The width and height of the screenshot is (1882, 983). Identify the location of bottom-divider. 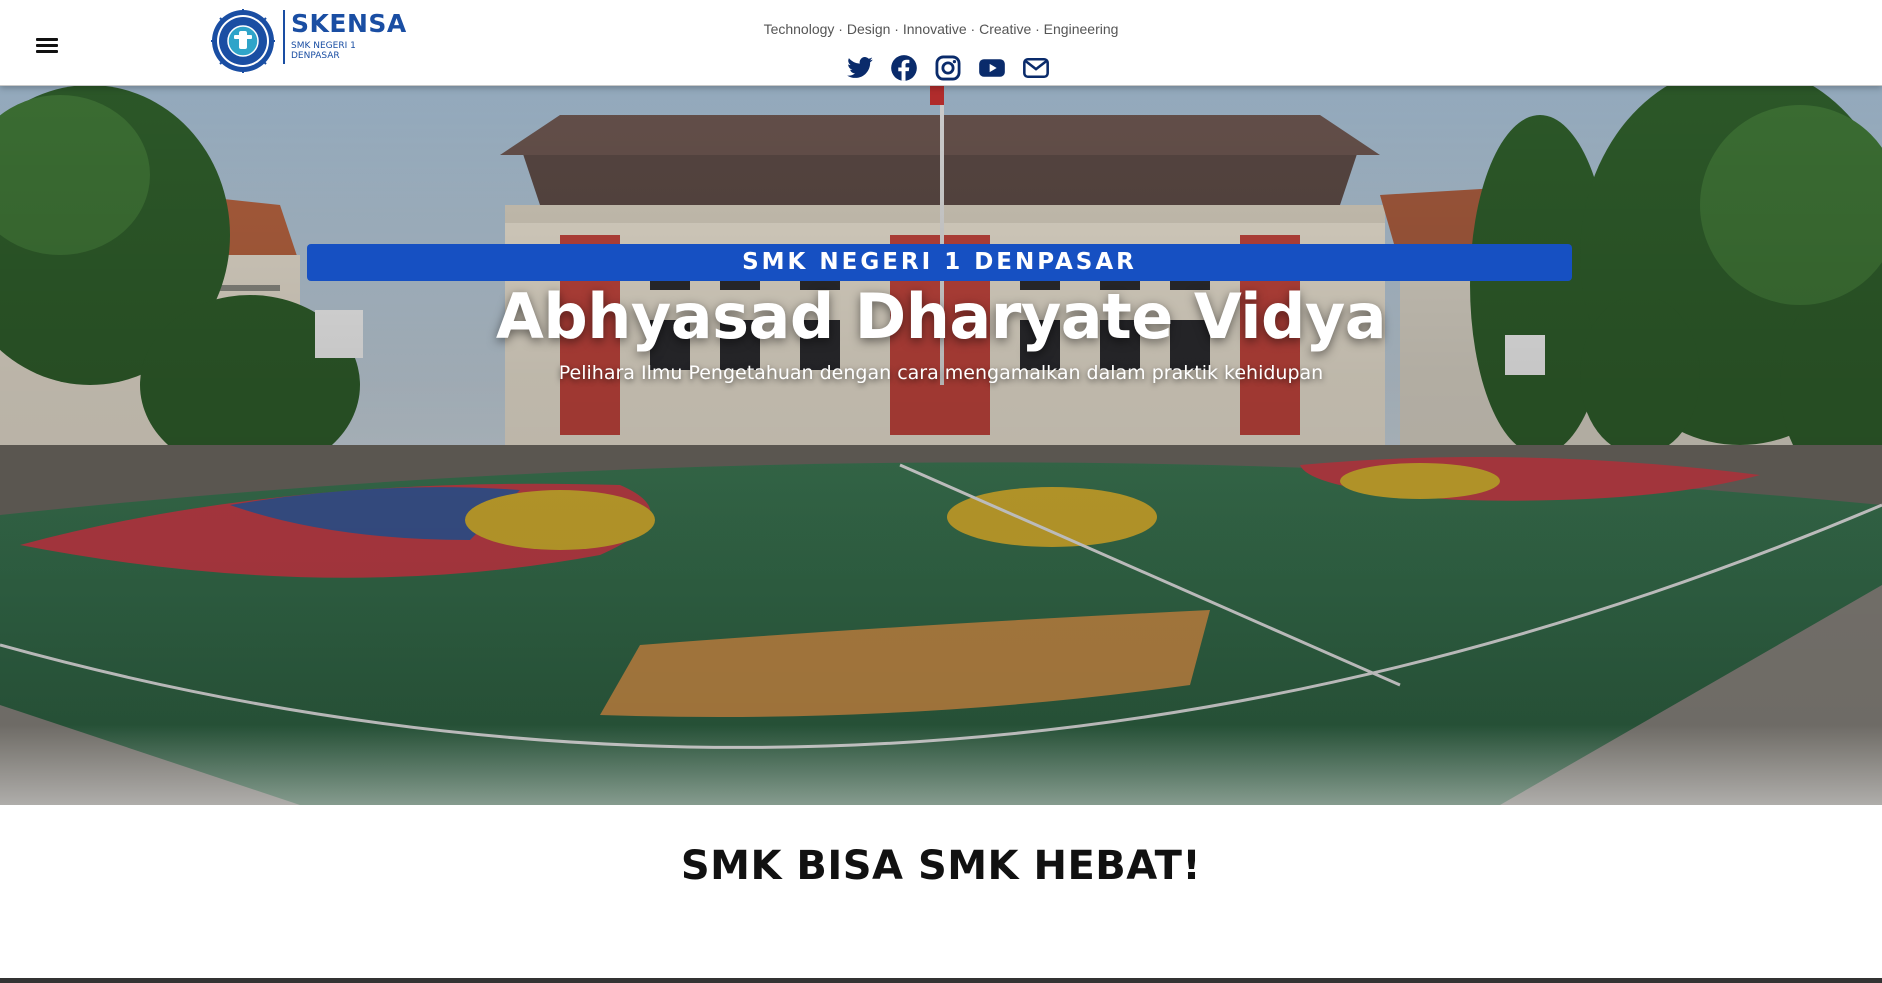
(941, 980).